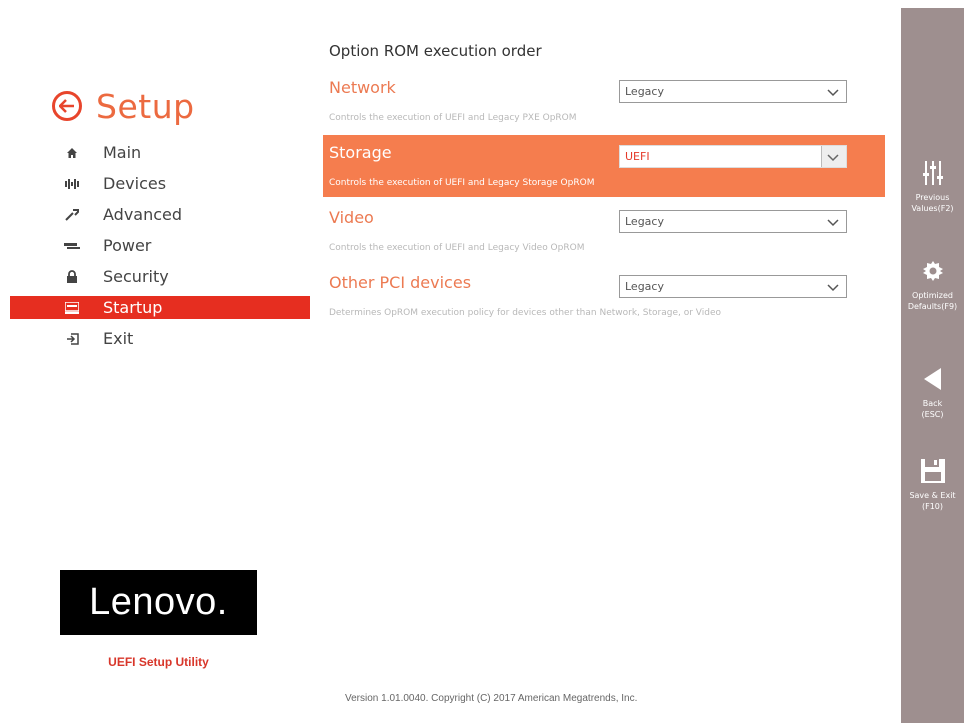 The height and width of the screenshot is (723, 964). I want to click on action-label: Save & Exit (F10), so click(932, 501).